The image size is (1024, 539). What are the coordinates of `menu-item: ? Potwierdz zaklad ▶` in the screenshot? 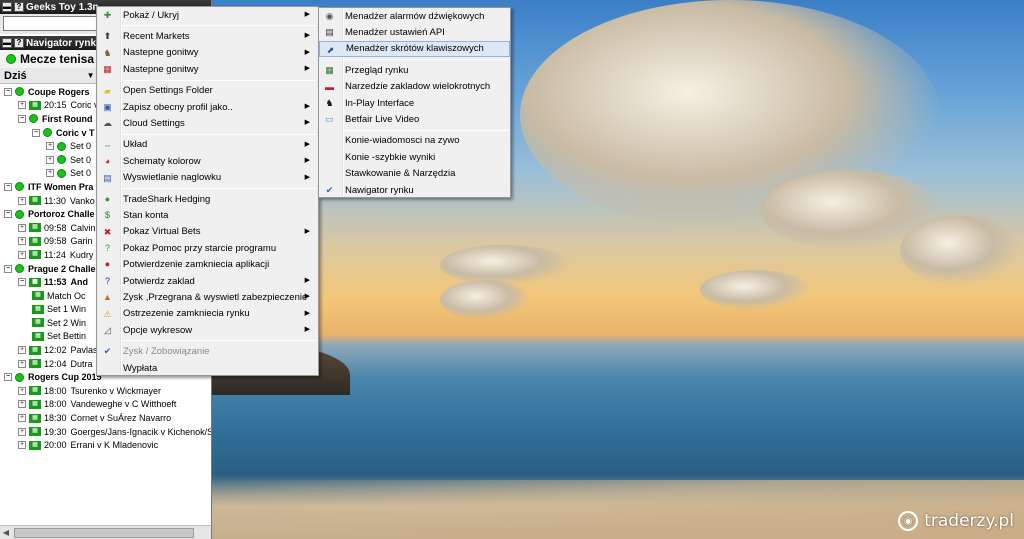 It's located at (207, 281).